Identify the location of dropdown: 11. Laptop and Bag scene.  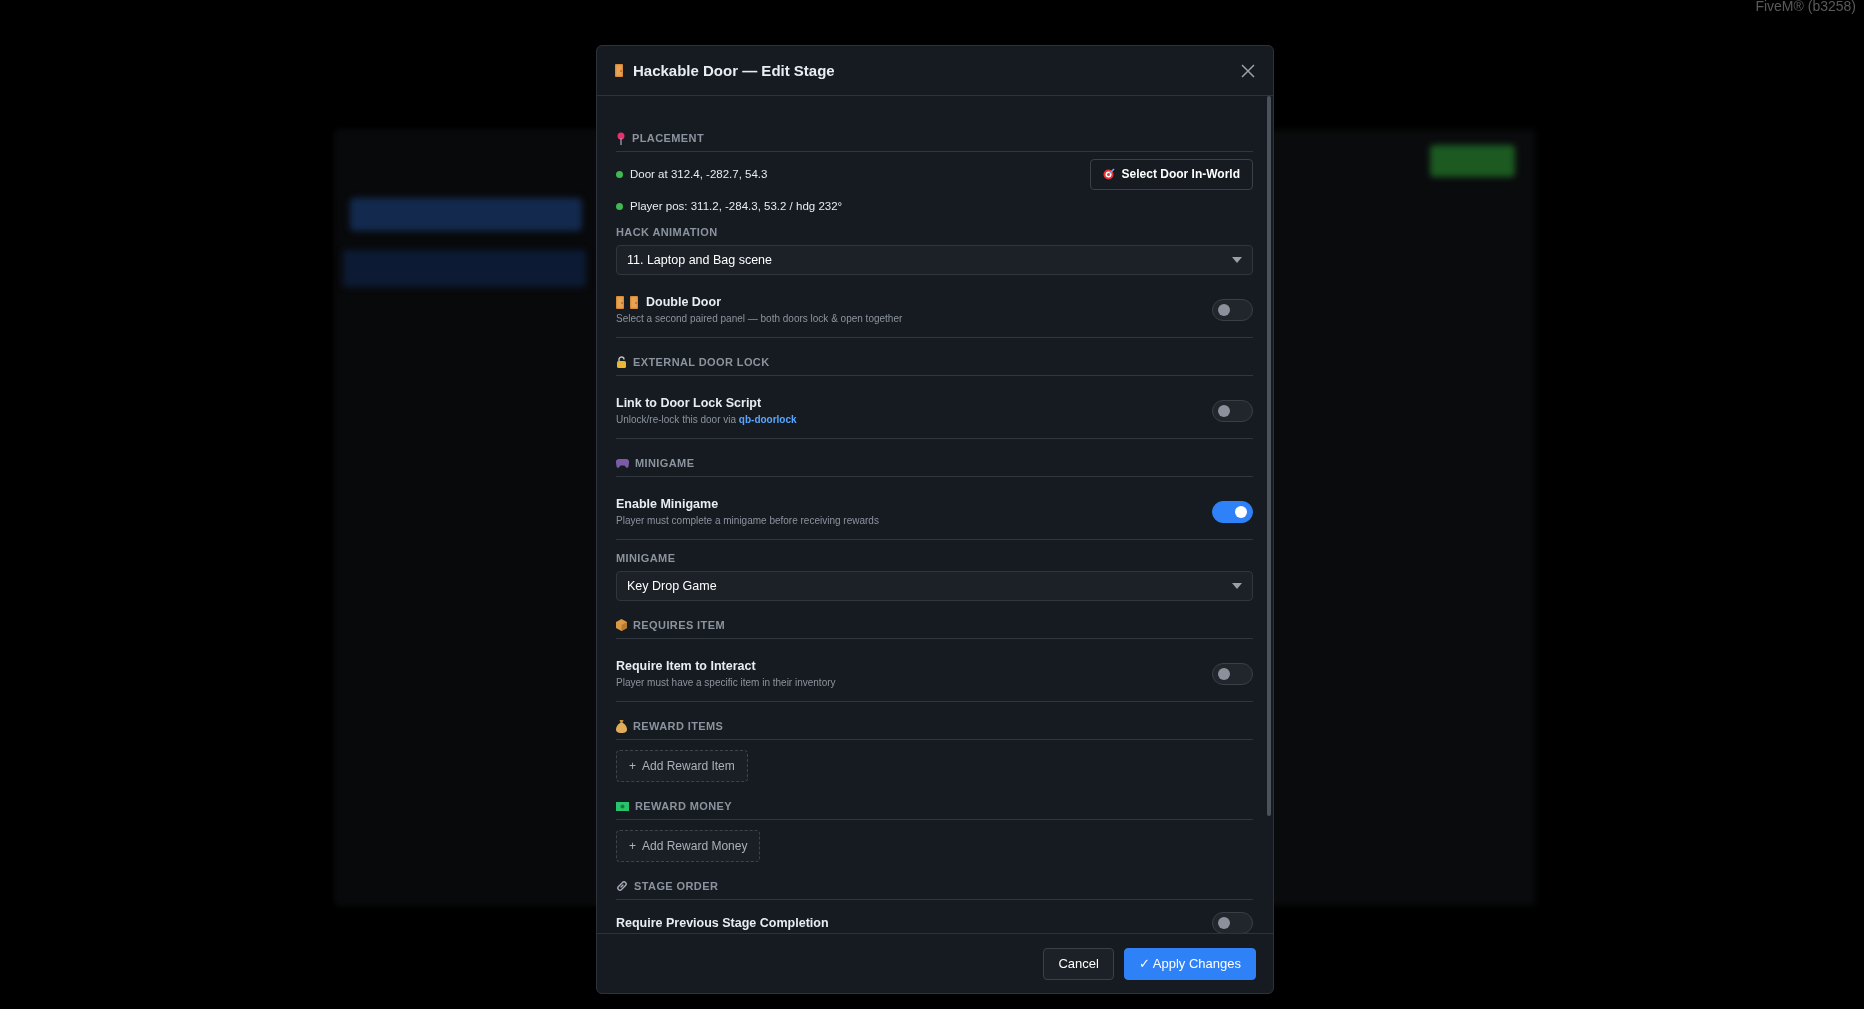
(934, 260).